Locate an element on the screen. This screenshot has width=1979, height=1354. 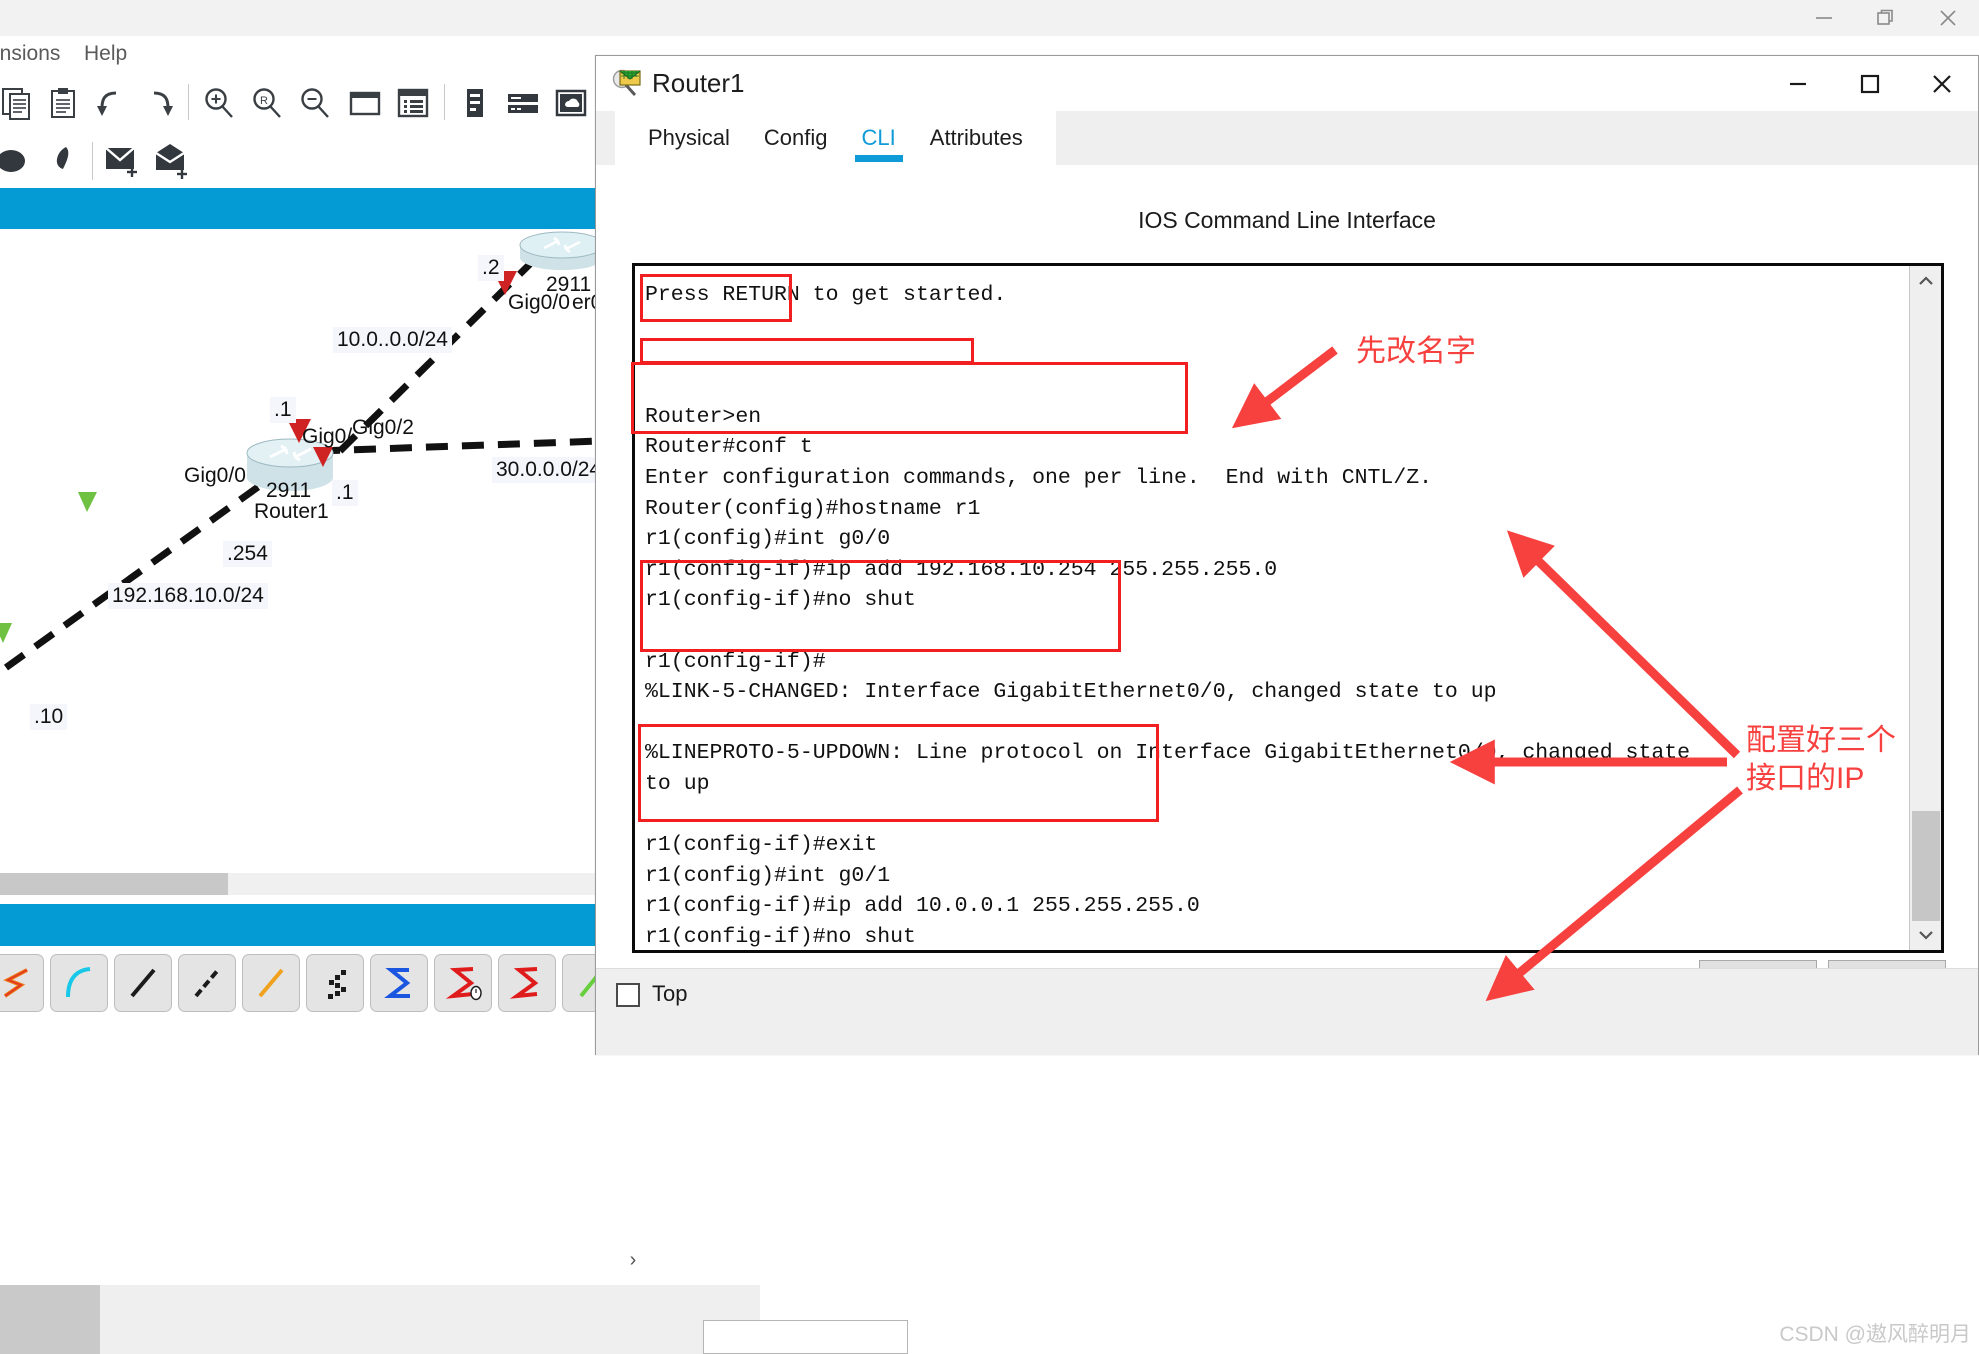
topology-interface-top: Gig0/0 is located at coordinates (539, 302).